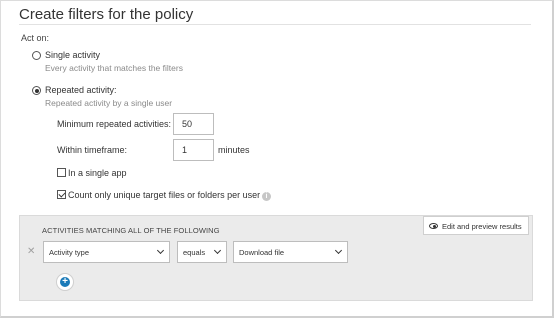 This screenshot has height=318, width=554. I want to click on eye-icon, so click(433, 226).